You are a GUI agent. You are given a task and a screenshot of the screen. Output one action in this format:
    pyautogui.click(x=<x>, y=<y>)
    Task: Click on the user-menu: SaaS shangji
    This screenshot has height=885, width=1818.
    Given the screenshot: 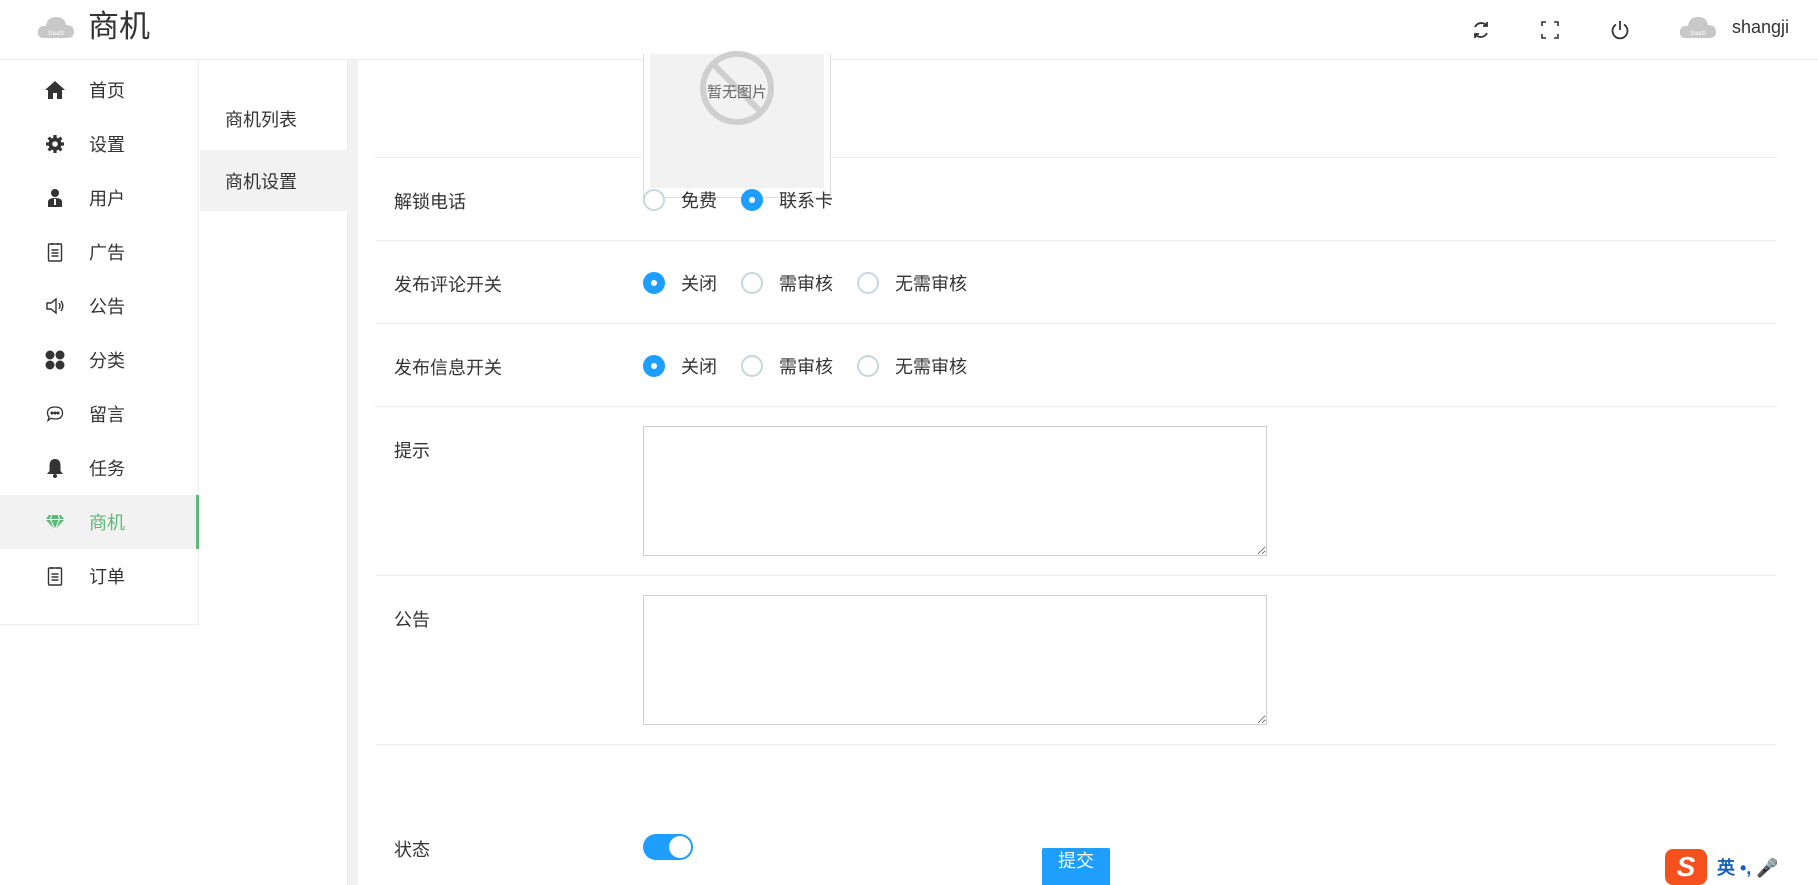 What is the action you would take?
    pyautogui.click(x=1733, y=27)
    